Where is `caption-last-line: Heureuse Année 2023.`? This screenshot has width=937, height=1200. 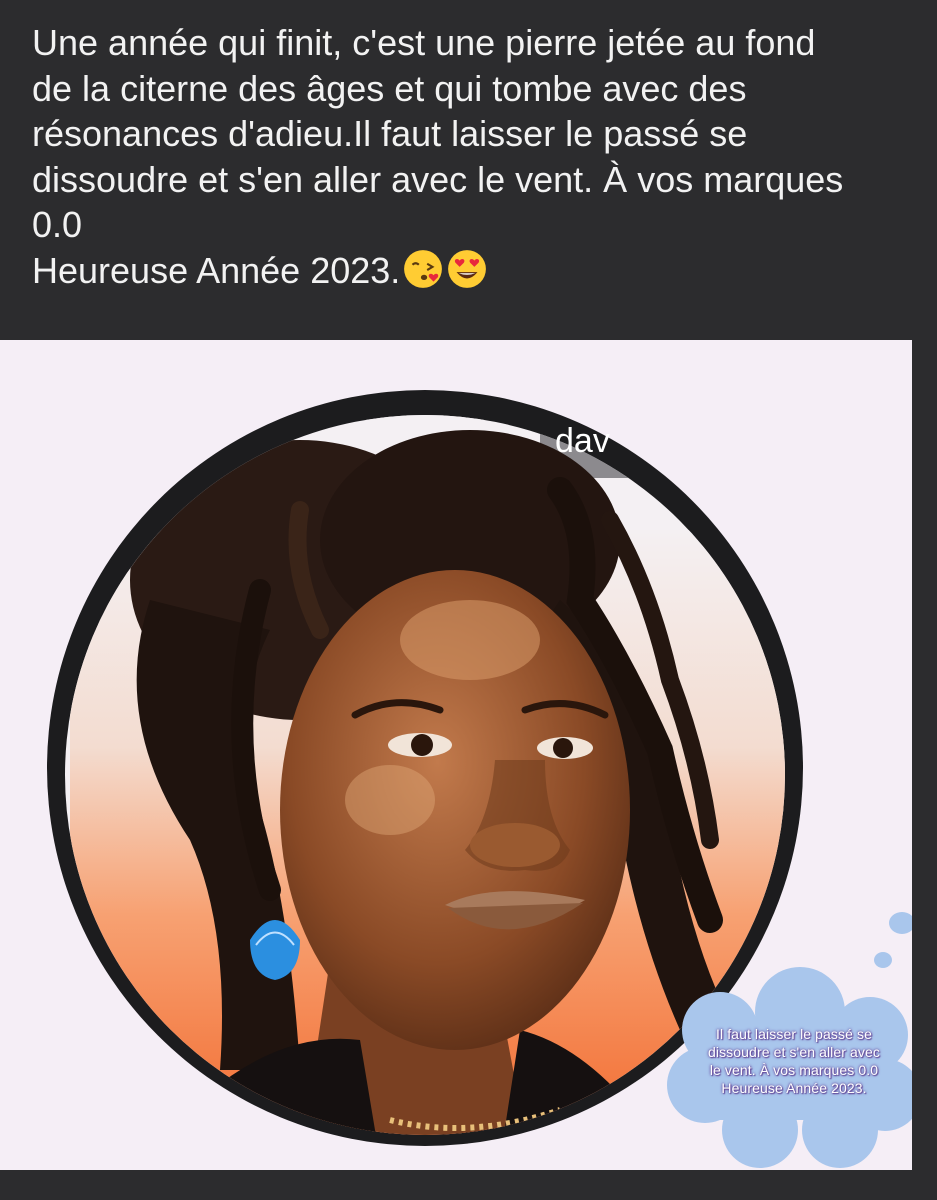 caption-last-line: Heureuse Année 2023. is located at coordinates (472, 271).